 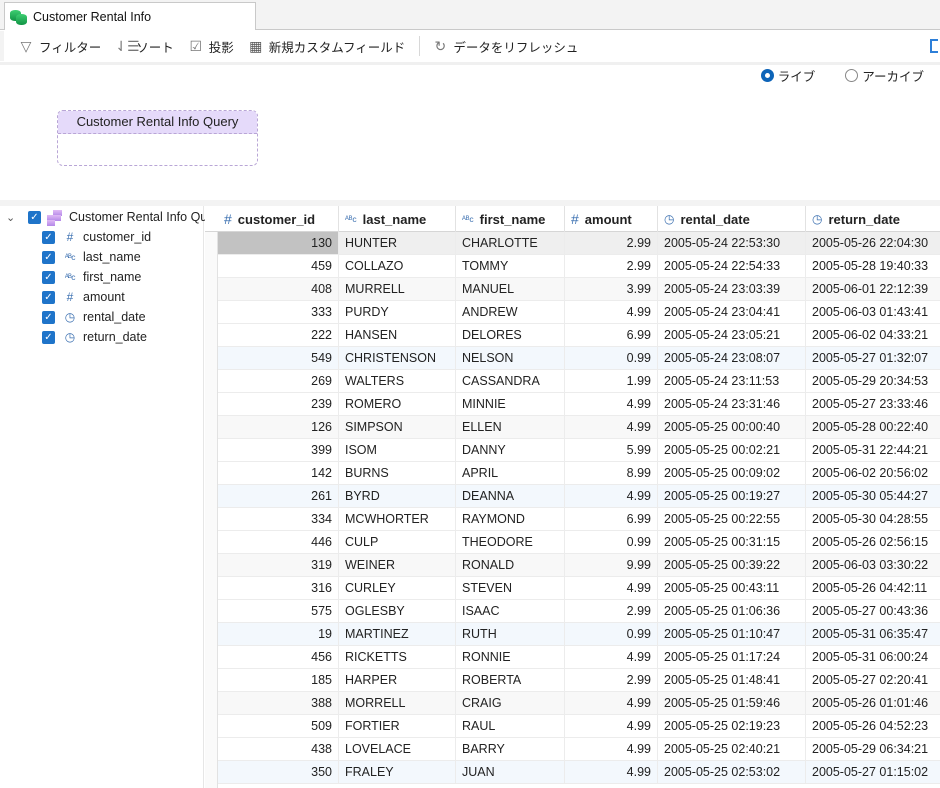 What do you see at coordinates (510, 219) in the screenshot?
I see `column-header-first-name: ᴬᴮc first_name` at bounding box center [510, 219].